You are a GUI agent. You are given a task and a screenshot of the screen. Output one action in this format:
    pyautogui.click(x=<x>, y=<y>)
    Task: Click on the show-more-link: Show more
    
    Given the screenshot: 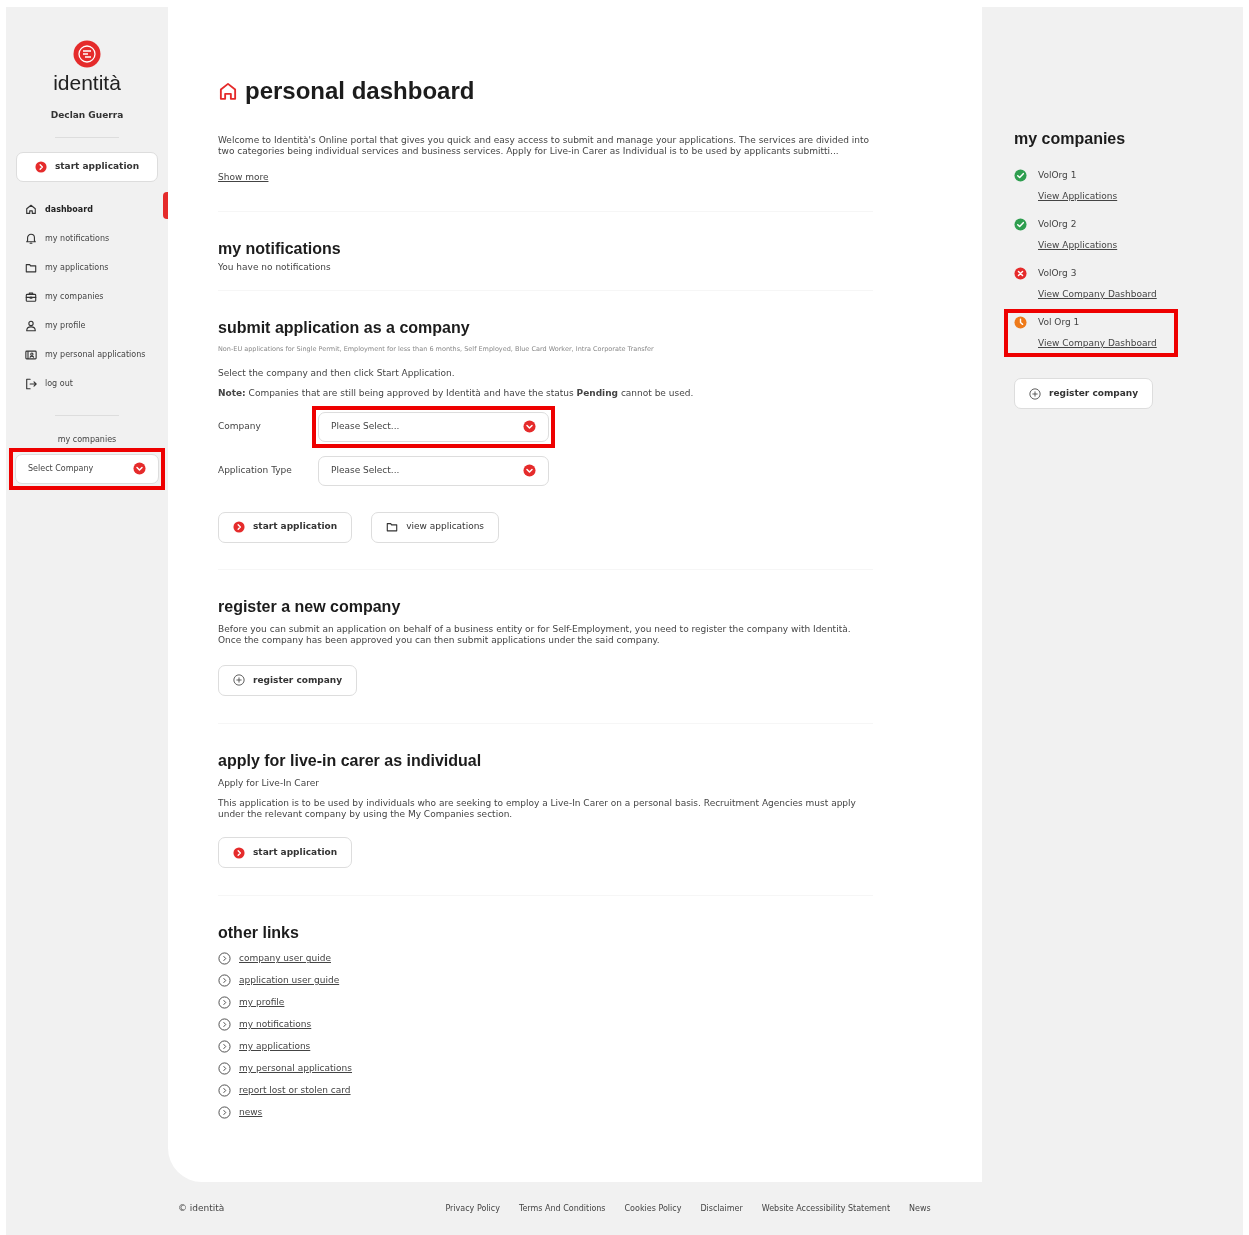 What is the action you would take?
    pyautogui.click(x=243, y=177)
    